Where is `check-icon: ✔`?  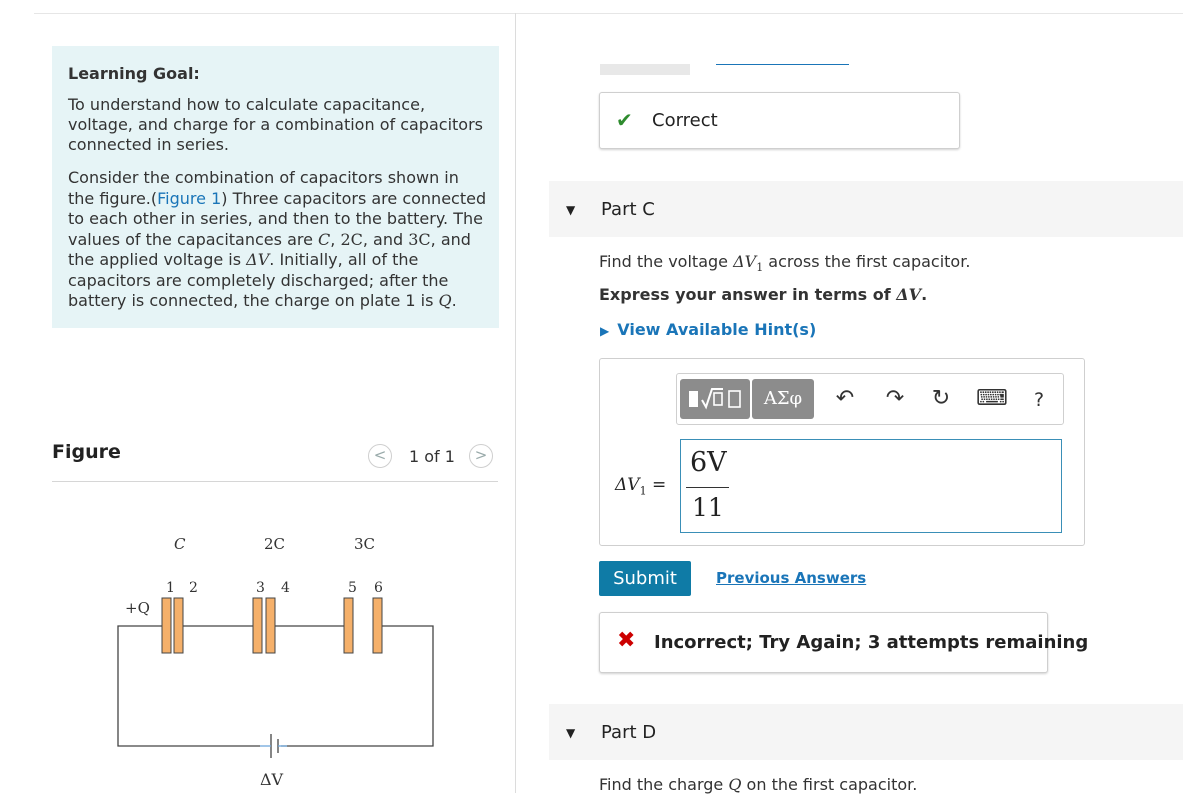
check-icon: ✔ is located at coordinates (624, 120).